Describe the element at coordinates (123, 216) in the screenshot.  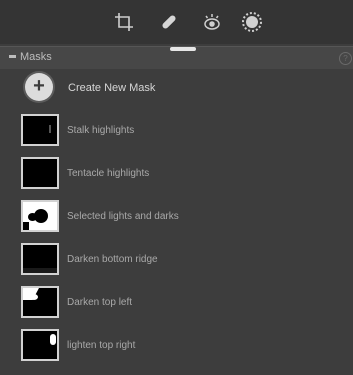
I see `mask-label: Selected lights and darks` at that location.